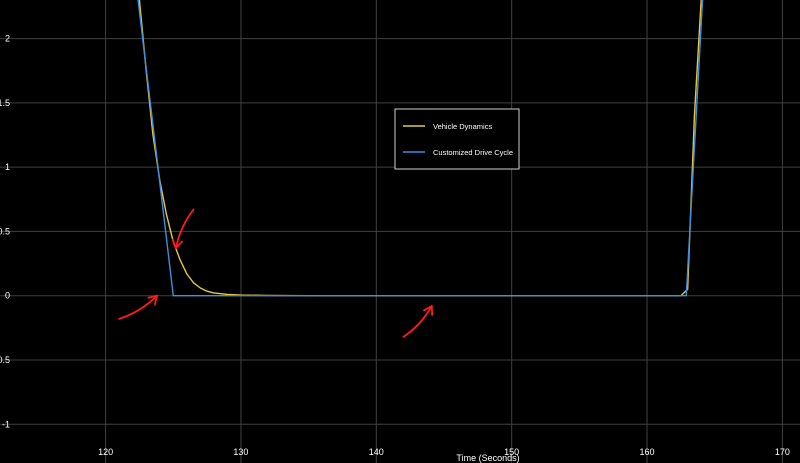 The height and width of the screenshot is (463, 800). What do you see at coordinates (473, 152) in the screenshot?
I see `legend-entry: Customized Drive Cycle` at bounding box center [473, 152].